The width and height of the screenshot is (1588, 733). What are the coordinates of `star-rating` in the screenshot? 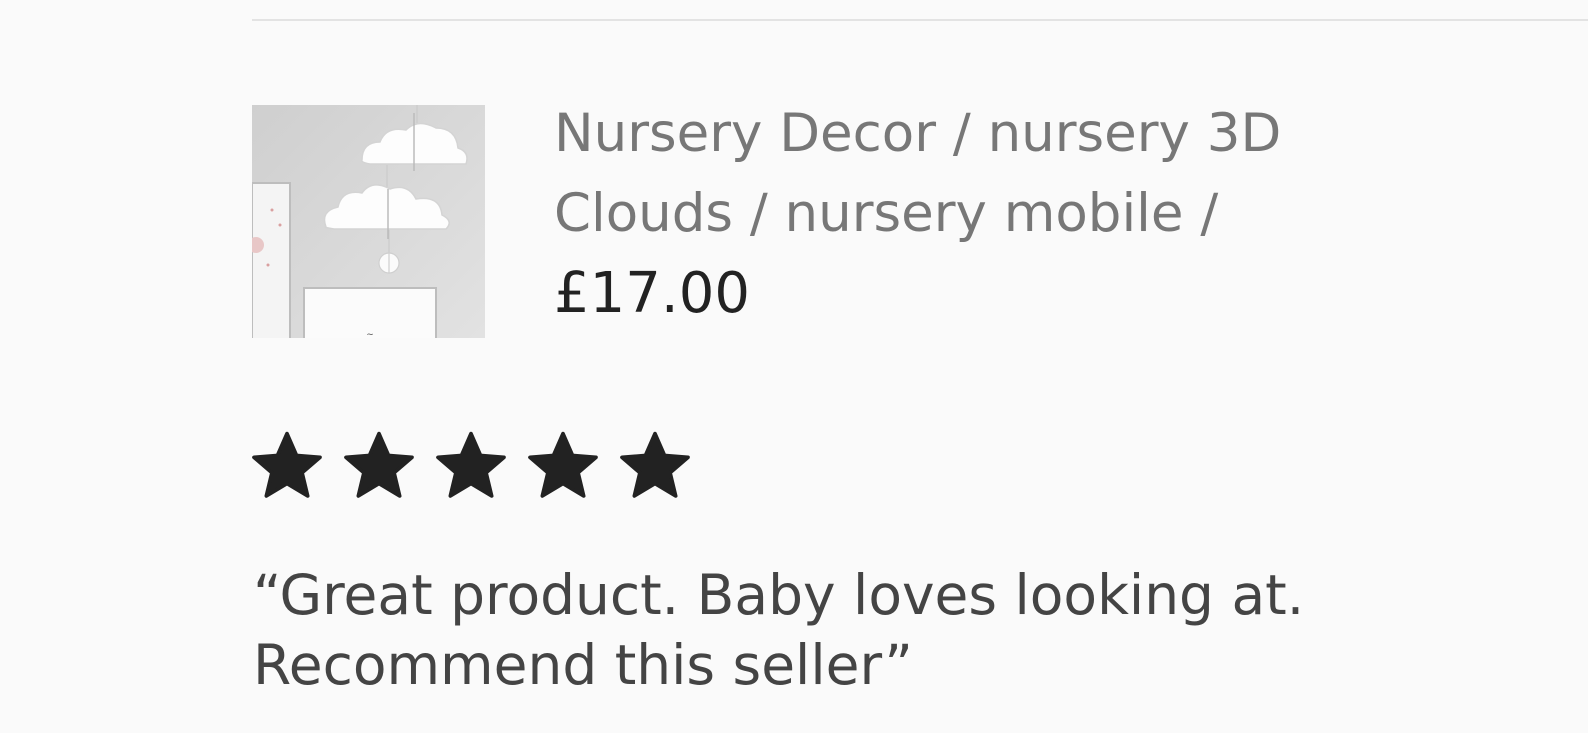 It's located at (471, 466).